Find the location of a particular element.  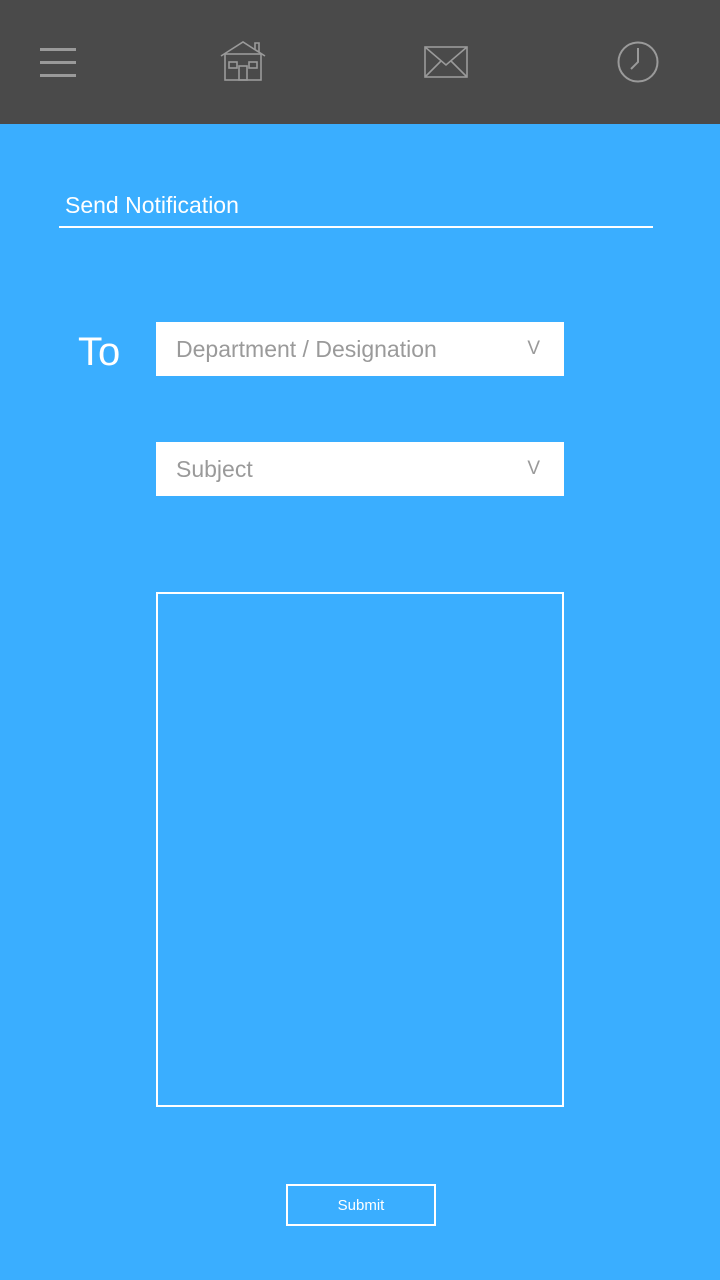

subject-dropdown: Subject V is located at coordinates (360, 469).